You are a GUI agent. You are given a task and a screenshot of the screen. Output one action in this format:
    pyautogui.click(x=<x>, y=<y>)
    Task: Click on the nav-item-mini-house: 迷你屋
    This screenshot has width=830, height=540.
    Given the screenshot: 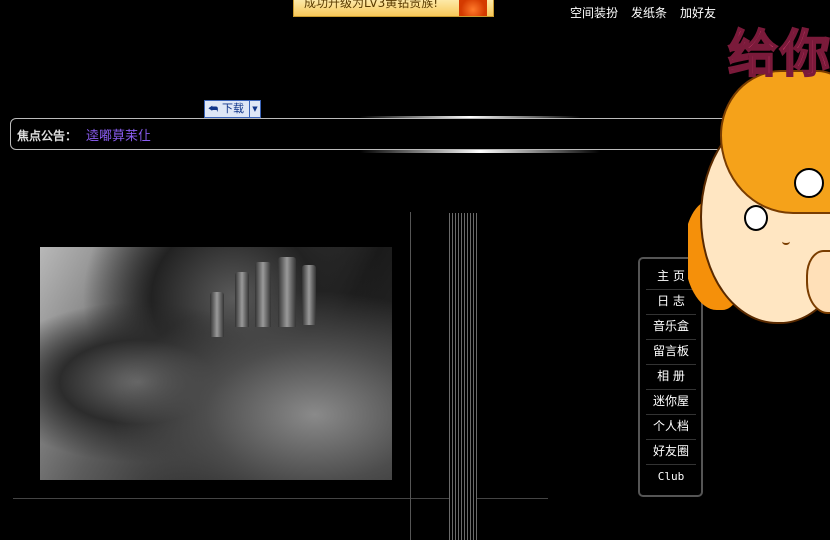 What is the action you would take?
    pyautogui.click(x=671, y=402)
    